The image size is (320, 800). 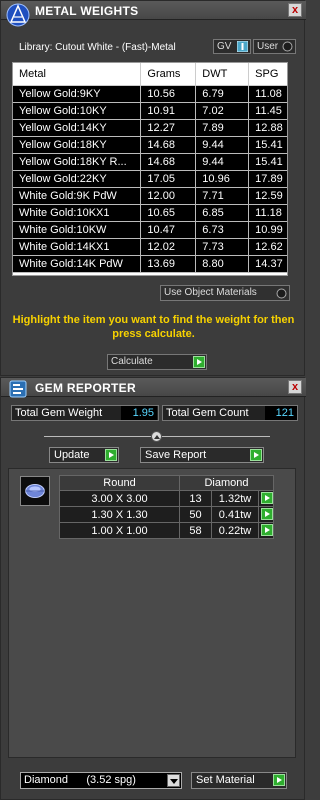 I want to click on column-header-metal: Metal, so click(x=77, y=74).